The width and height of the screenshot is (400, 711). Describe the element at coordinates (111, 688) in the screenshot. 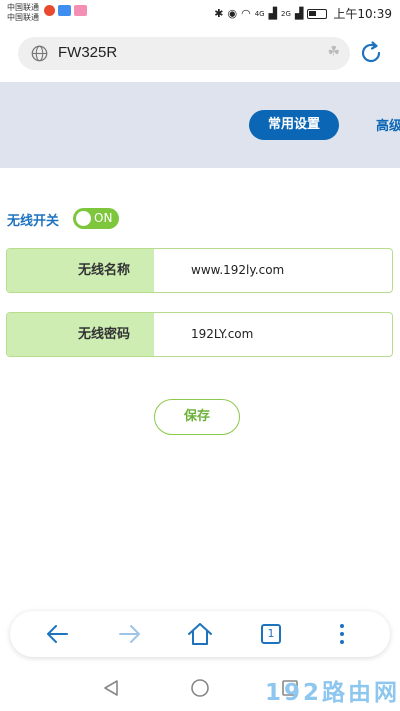

I see `nav-back-icon` at that location.